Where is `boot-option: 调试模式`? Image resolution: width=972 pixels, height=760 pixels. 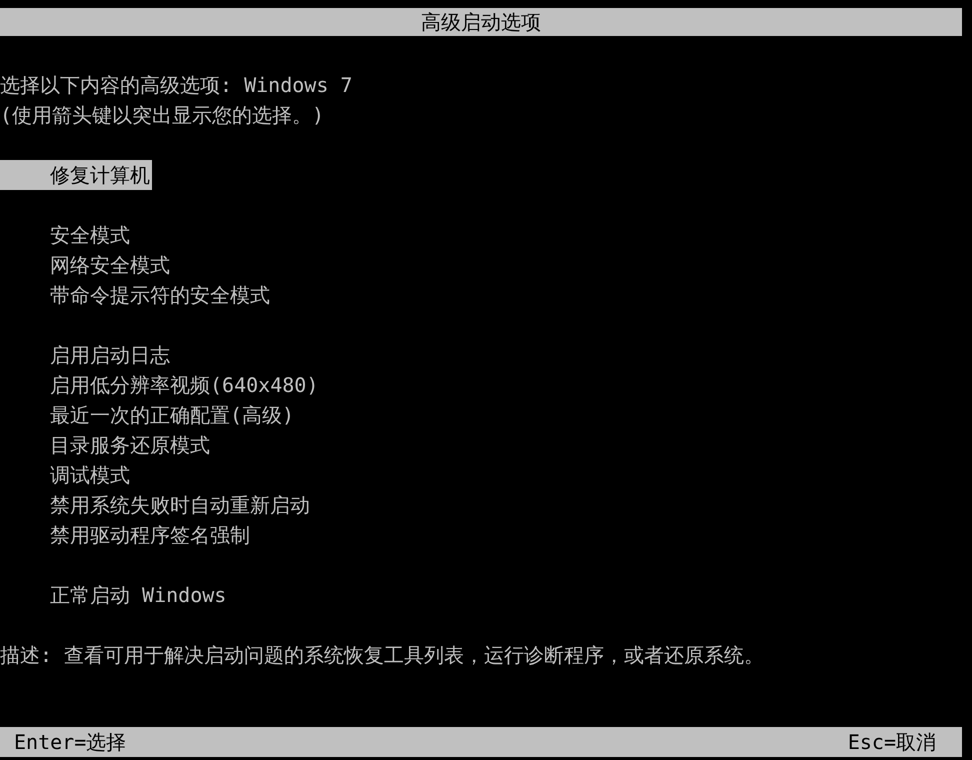
boot-option: 调试模式 is located at coordinates (66, 475).